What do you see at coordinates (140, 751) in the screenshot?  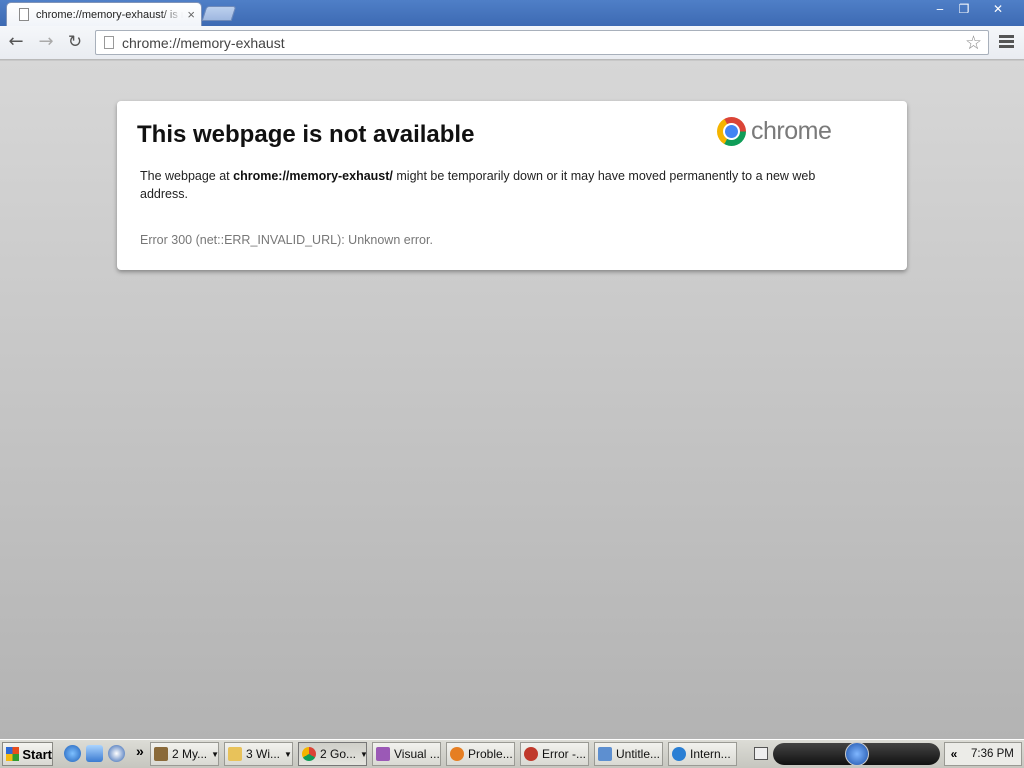 I see `quicklaunch-more-icon: »` at bounding box center [140, 751].